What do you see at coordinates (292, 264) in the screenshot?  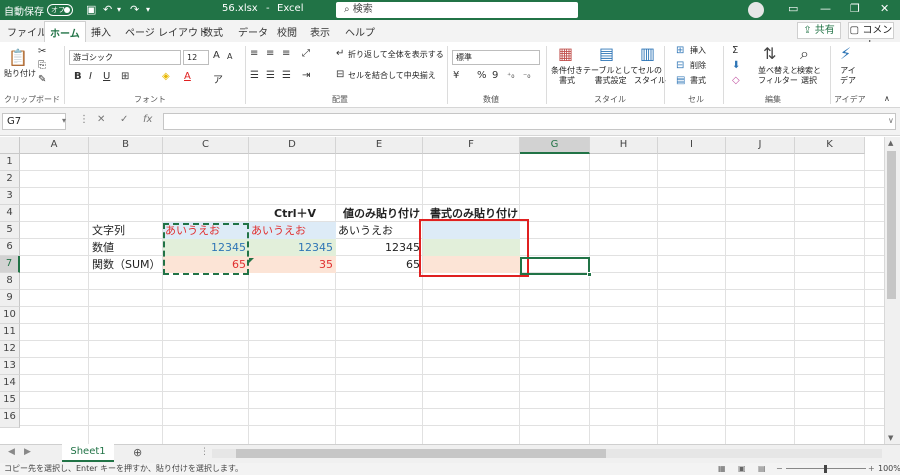 I see `cell-d7: 35` at bounding box center [292, 264].